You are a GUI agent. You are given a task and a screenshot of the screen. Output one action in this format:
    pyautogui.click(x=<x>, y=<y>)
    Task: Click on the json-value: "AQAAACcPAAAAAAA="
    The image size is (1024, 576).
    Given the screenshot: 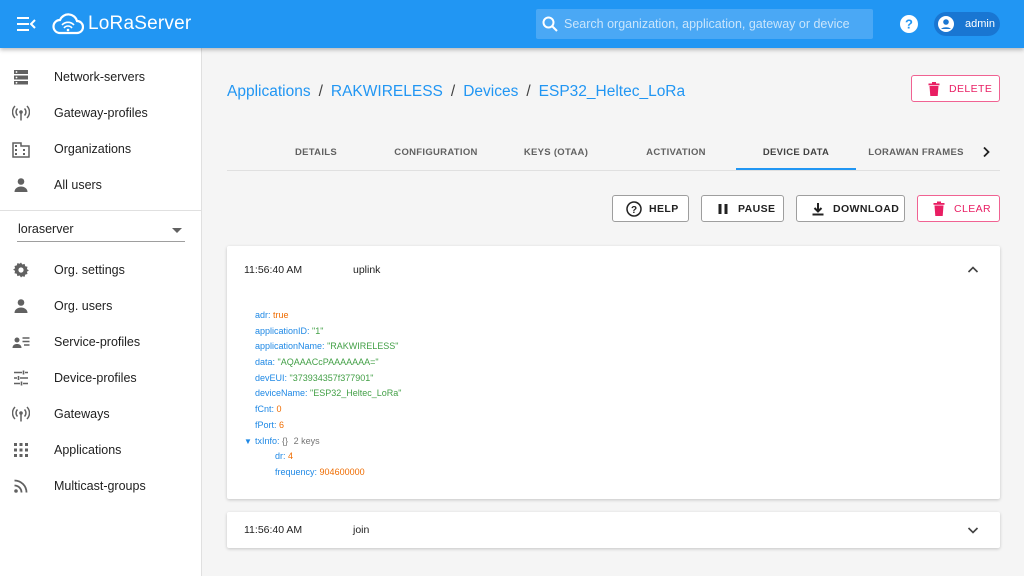 What is the action you would take?
    pyautogui.click(x=328, y=362)
    